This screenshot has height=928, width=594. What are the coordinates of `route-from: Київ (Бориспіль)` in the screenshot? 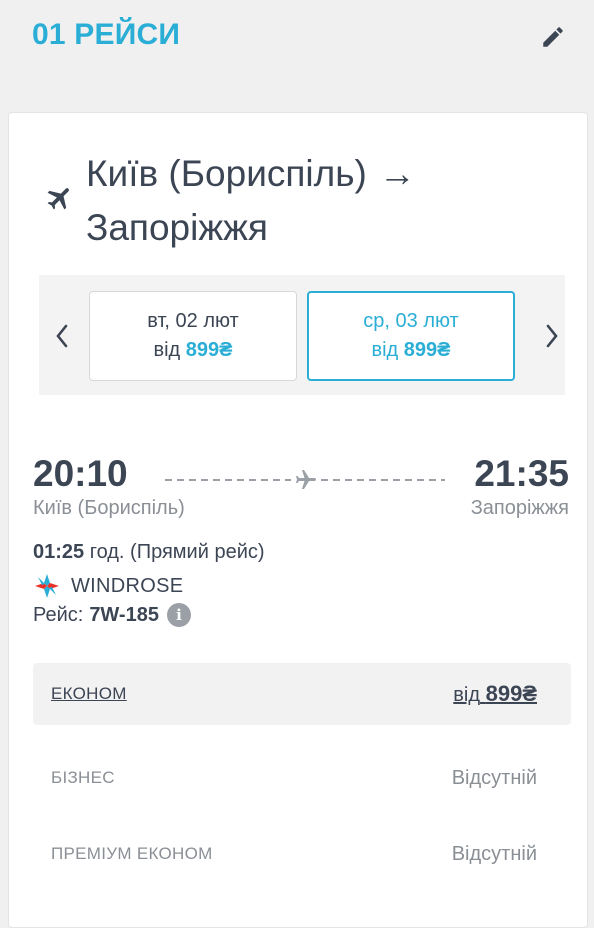 It's located at (226, 173).